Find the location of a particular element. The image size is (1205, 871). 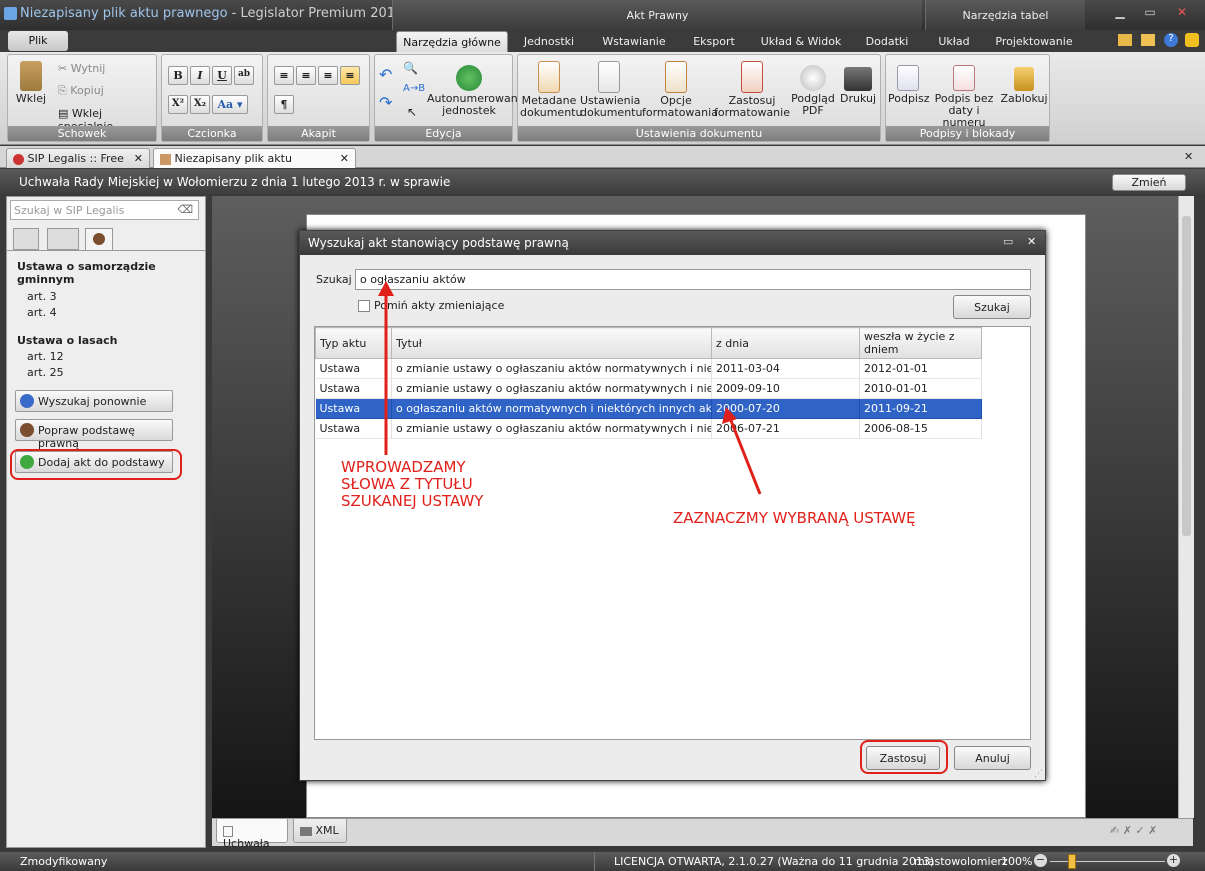

tab-xml: XML is located at coordinates (320, 831).